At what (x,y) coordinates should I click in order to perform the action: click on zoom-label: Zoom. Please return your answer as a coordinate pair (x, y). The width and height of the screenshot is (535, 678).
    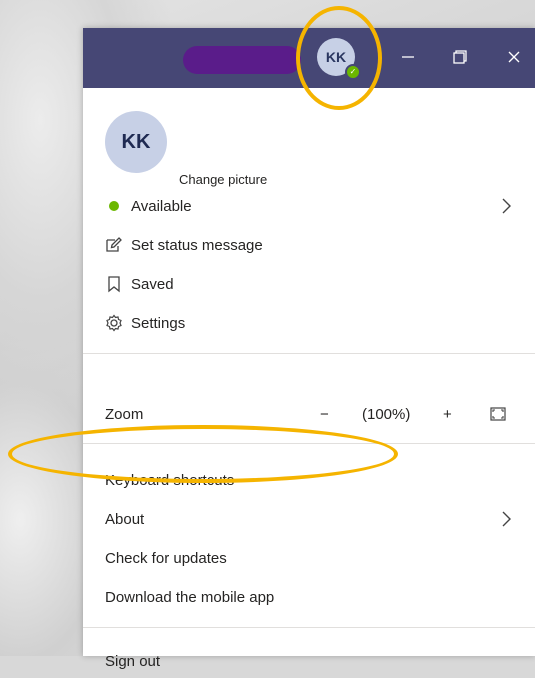
    Looking at the image, I should click on (124, 414).